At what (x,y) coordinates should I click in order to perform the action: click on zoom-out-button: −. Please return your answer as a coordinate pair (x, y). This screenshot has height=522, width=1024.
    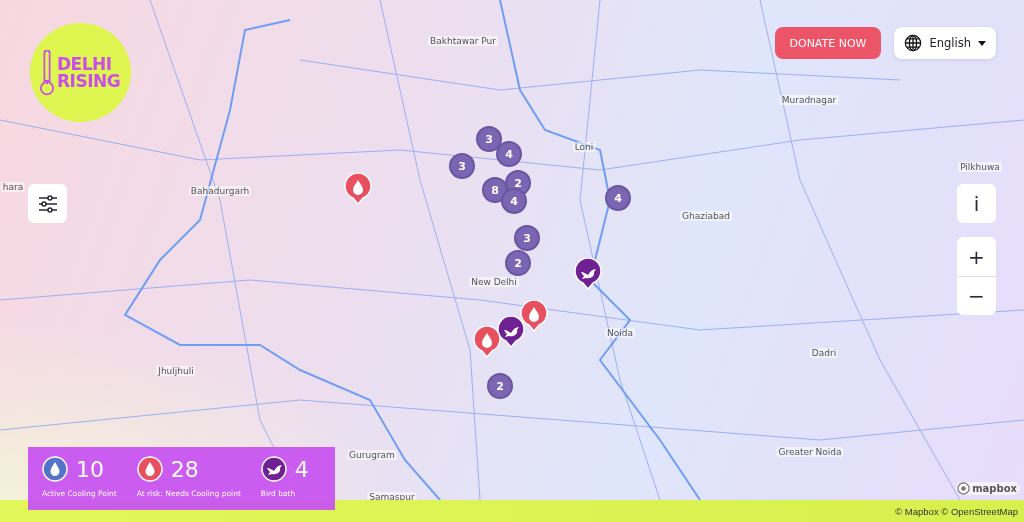
    Looking at the image, I should click on (976, 295).